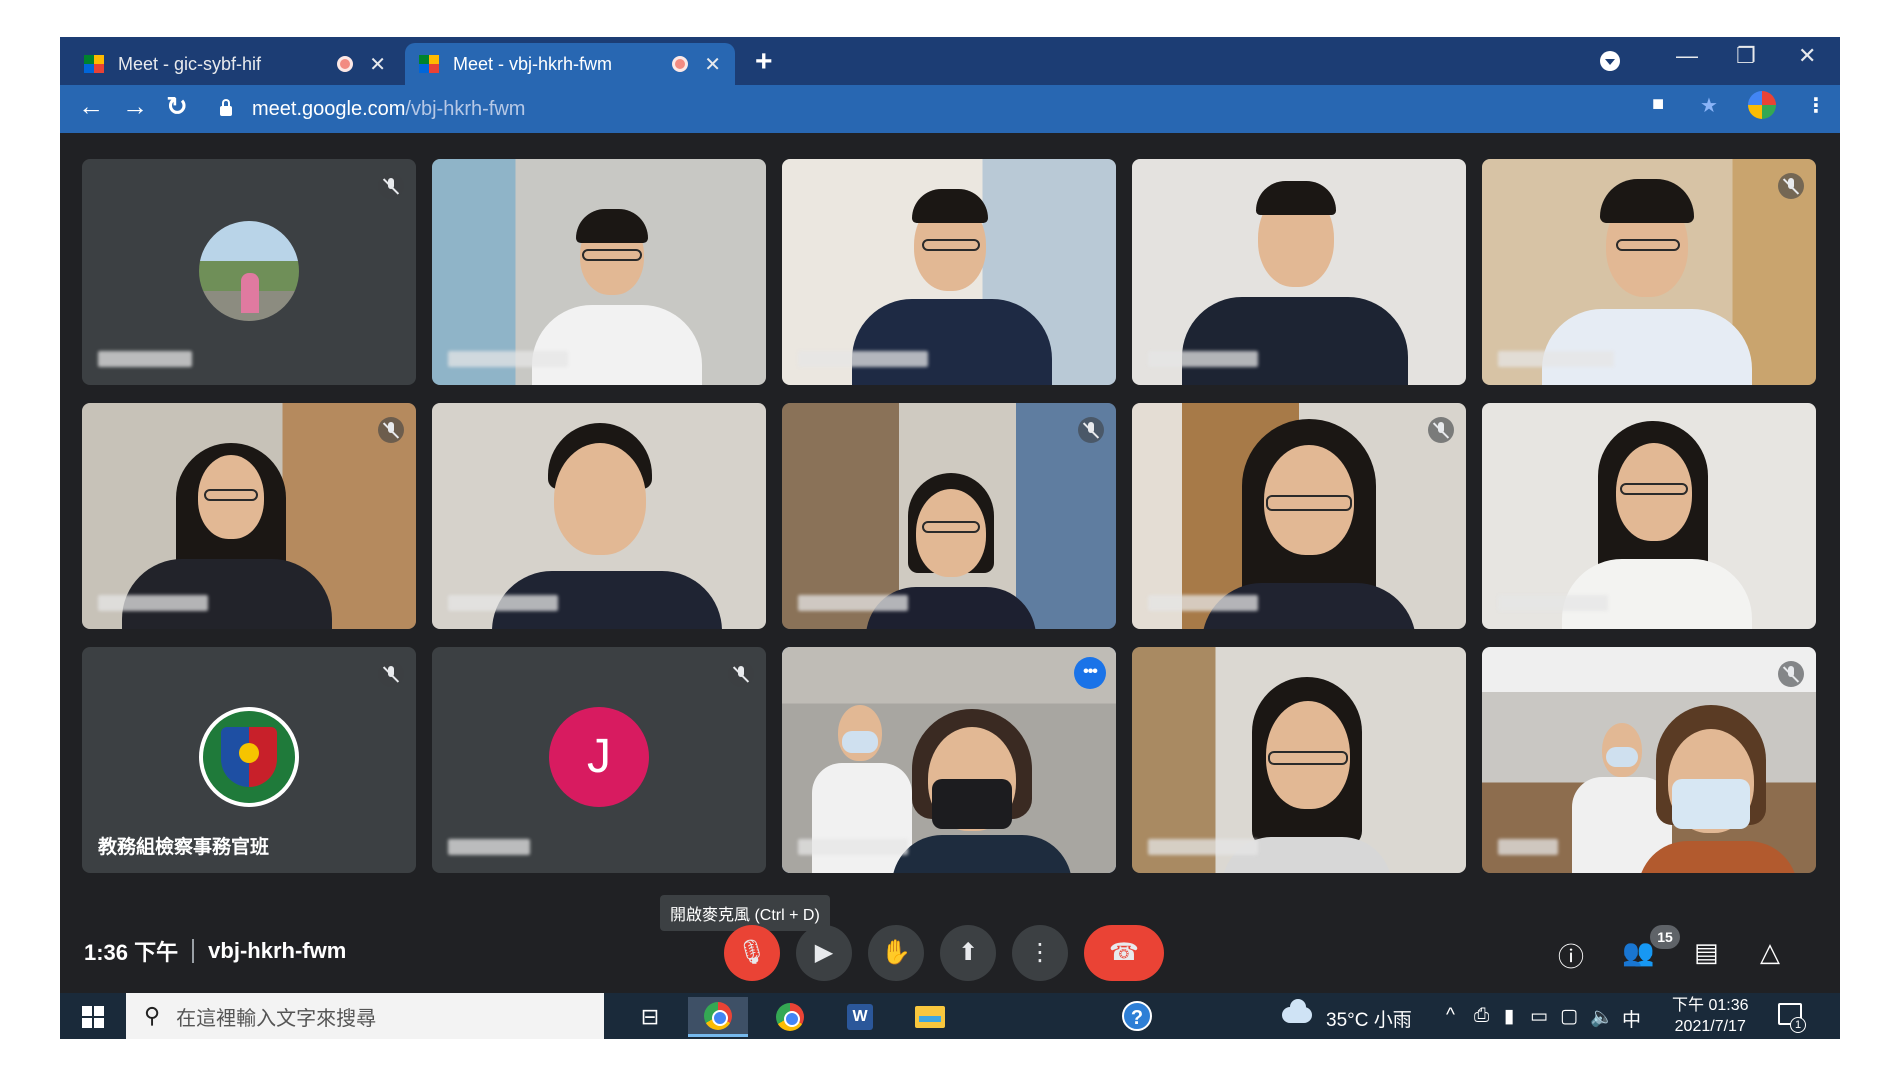 The image size is (1889, 1071). Describe the element at coordinates (1631, 1018) in the screenshot. I see `input-method-indicator: 中` at that location.